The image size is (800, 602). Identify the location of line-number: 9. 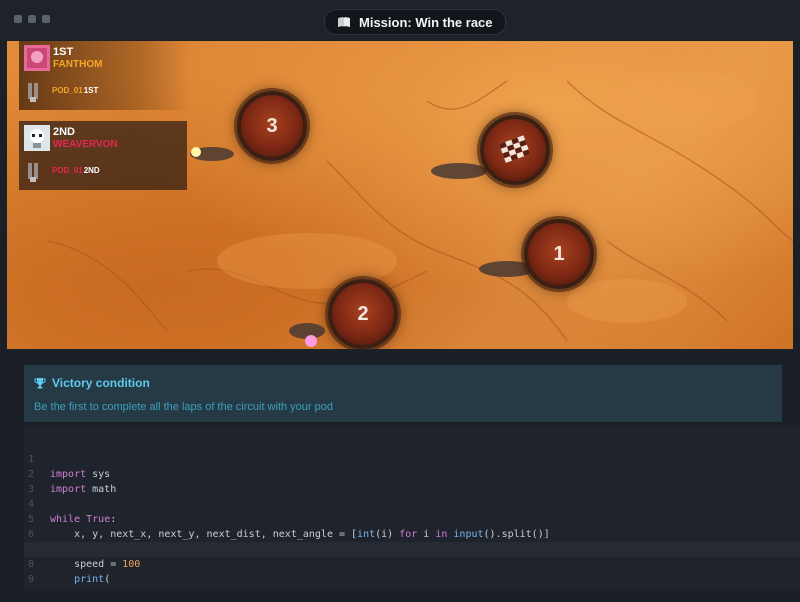
(30, 579).